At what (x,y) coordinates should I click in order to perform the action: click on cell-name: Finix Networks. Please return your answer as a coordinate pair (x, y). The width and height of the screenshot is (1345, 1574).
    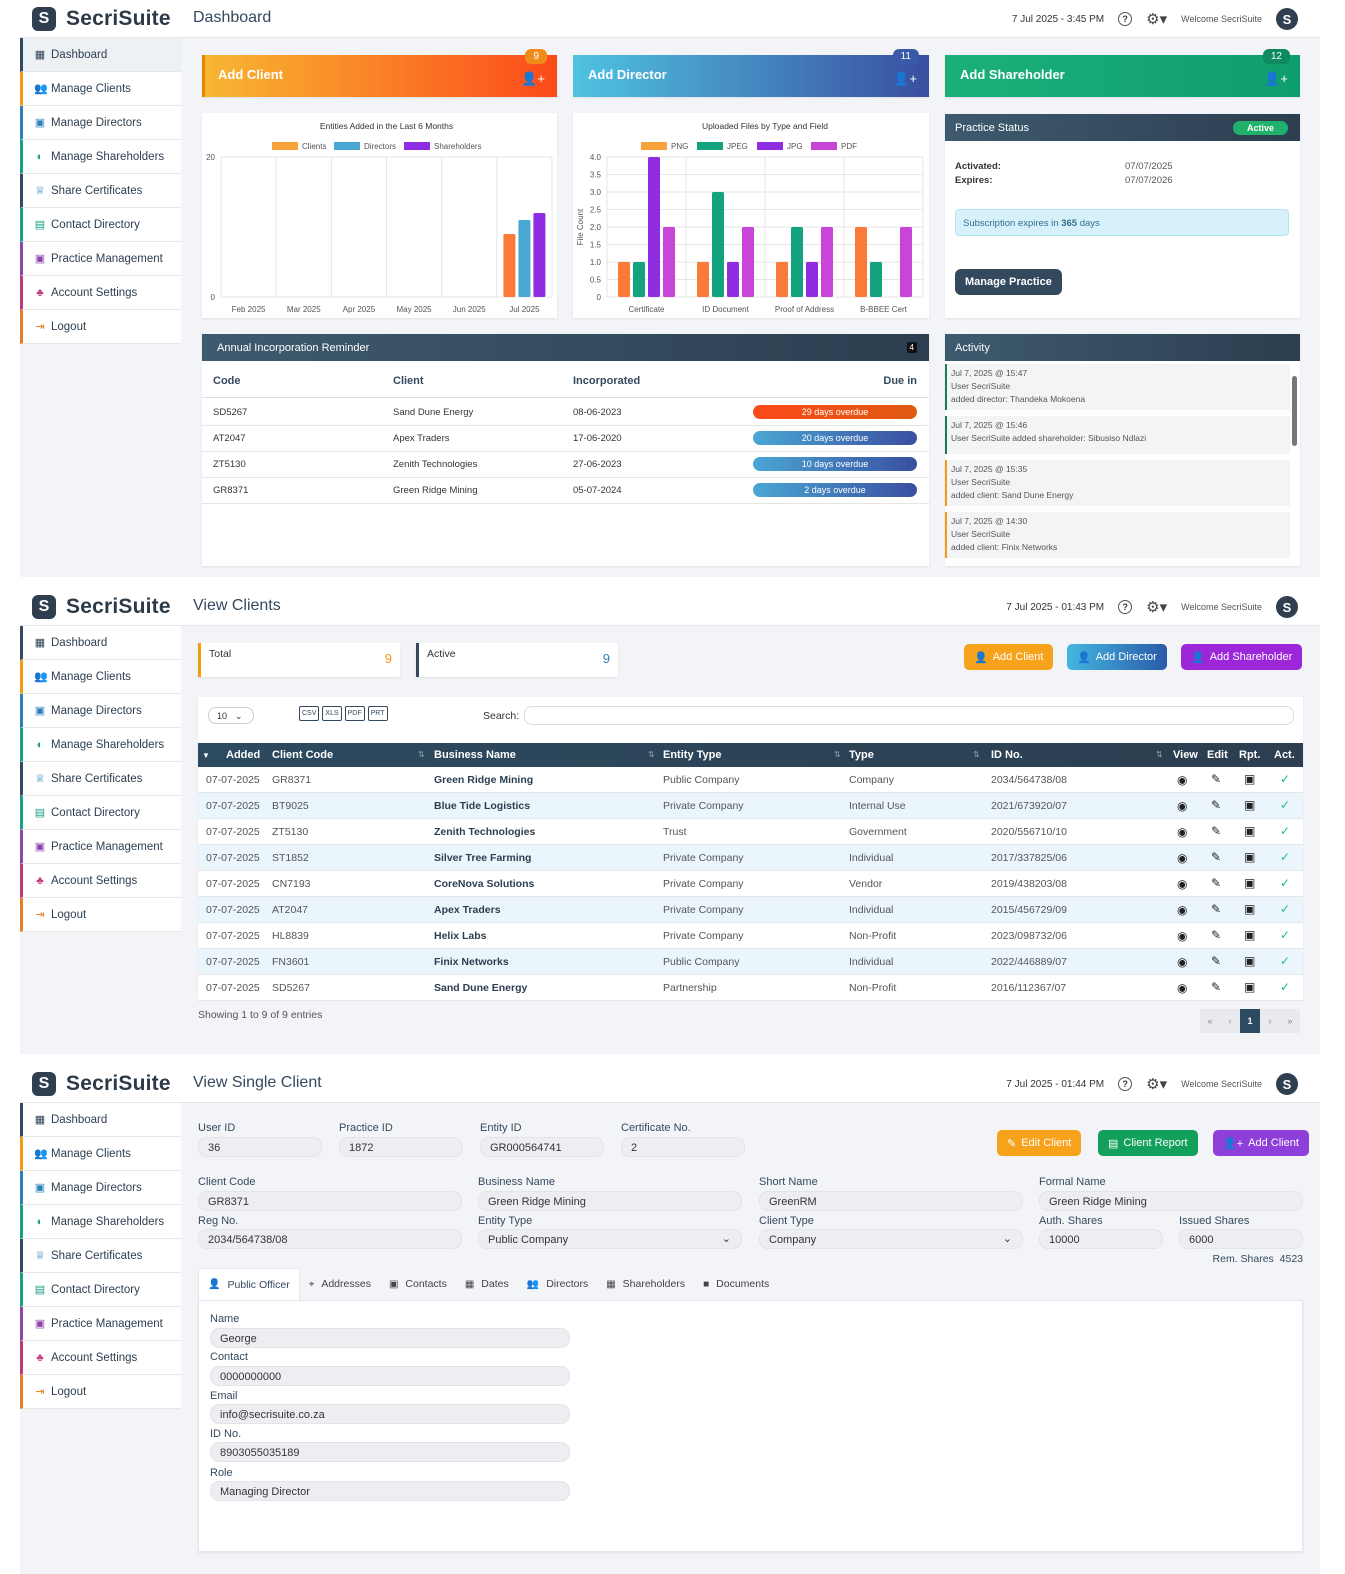
    Looking at the image, I should click on (471, 962).